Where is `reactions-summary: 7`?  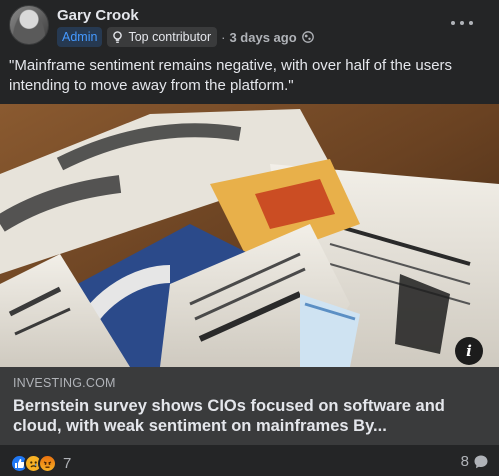
reactions-summary: 7 is located at coordinates (40, 463).